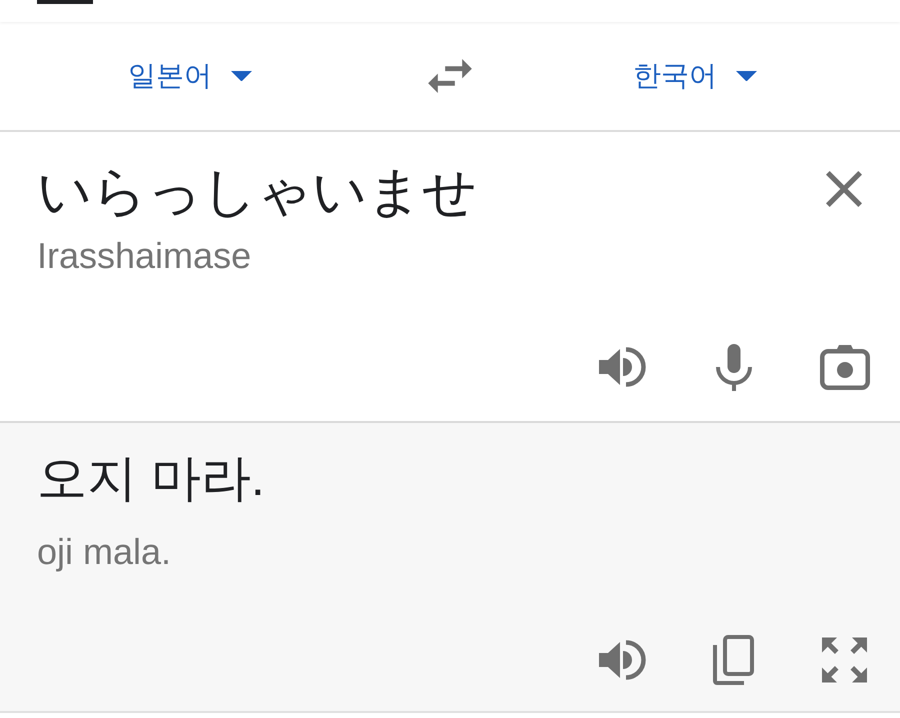 The width and height of the screenshot is (900, 718). I want to click on camera-icon, so click(845, 367).